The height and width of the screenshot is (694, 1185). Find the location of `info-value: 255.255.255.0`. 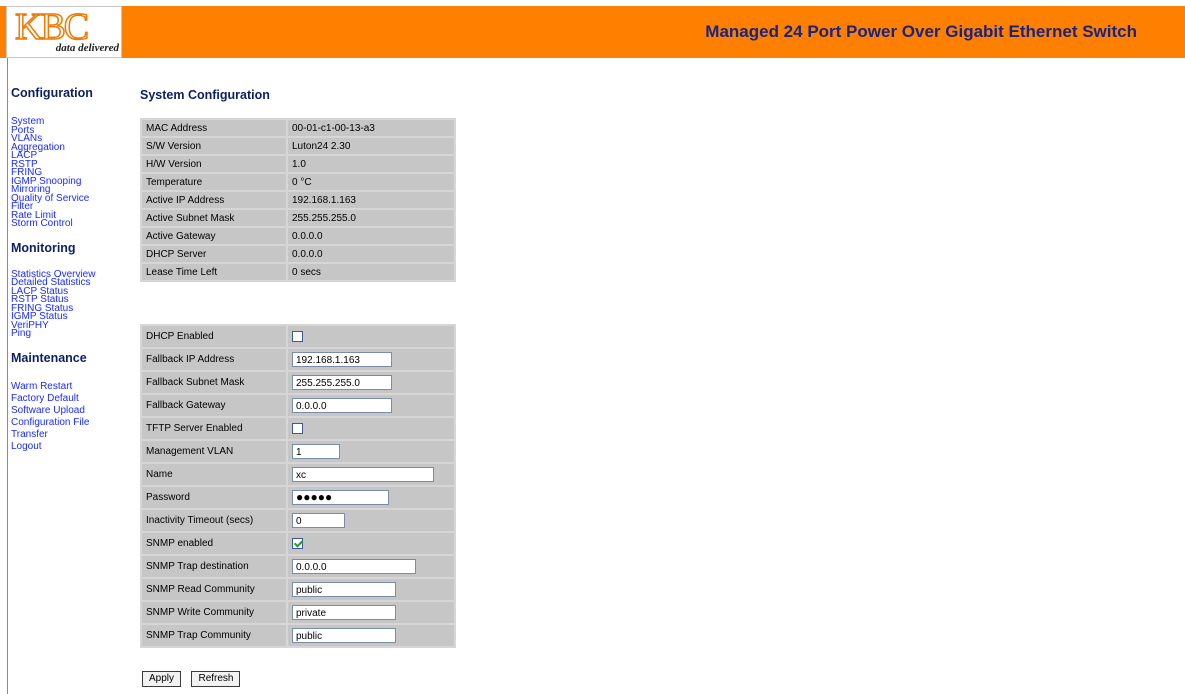

info-value: 255.255.255.0 is located at coordinates (371, 218).